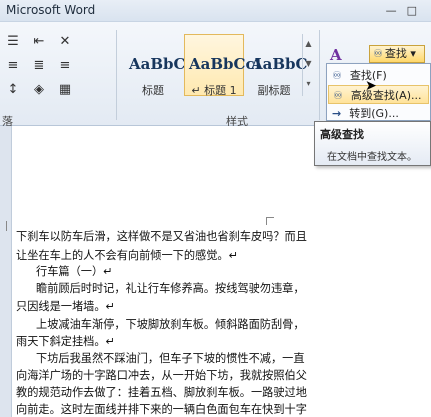 The width and height of the screenshot is (431, 417). What do you see at coordinates (215, 11) in the screenshot?
I see `title-bar: Microsoft Word —□` at bounding box center [215, 11].